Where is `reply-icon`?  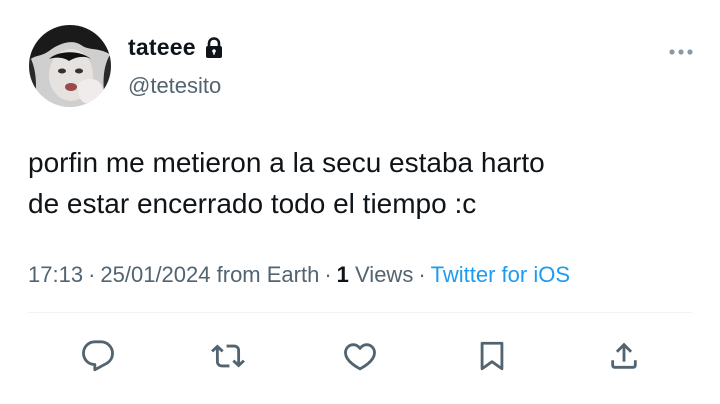
reply-icon is located at coordinates (98, 356).